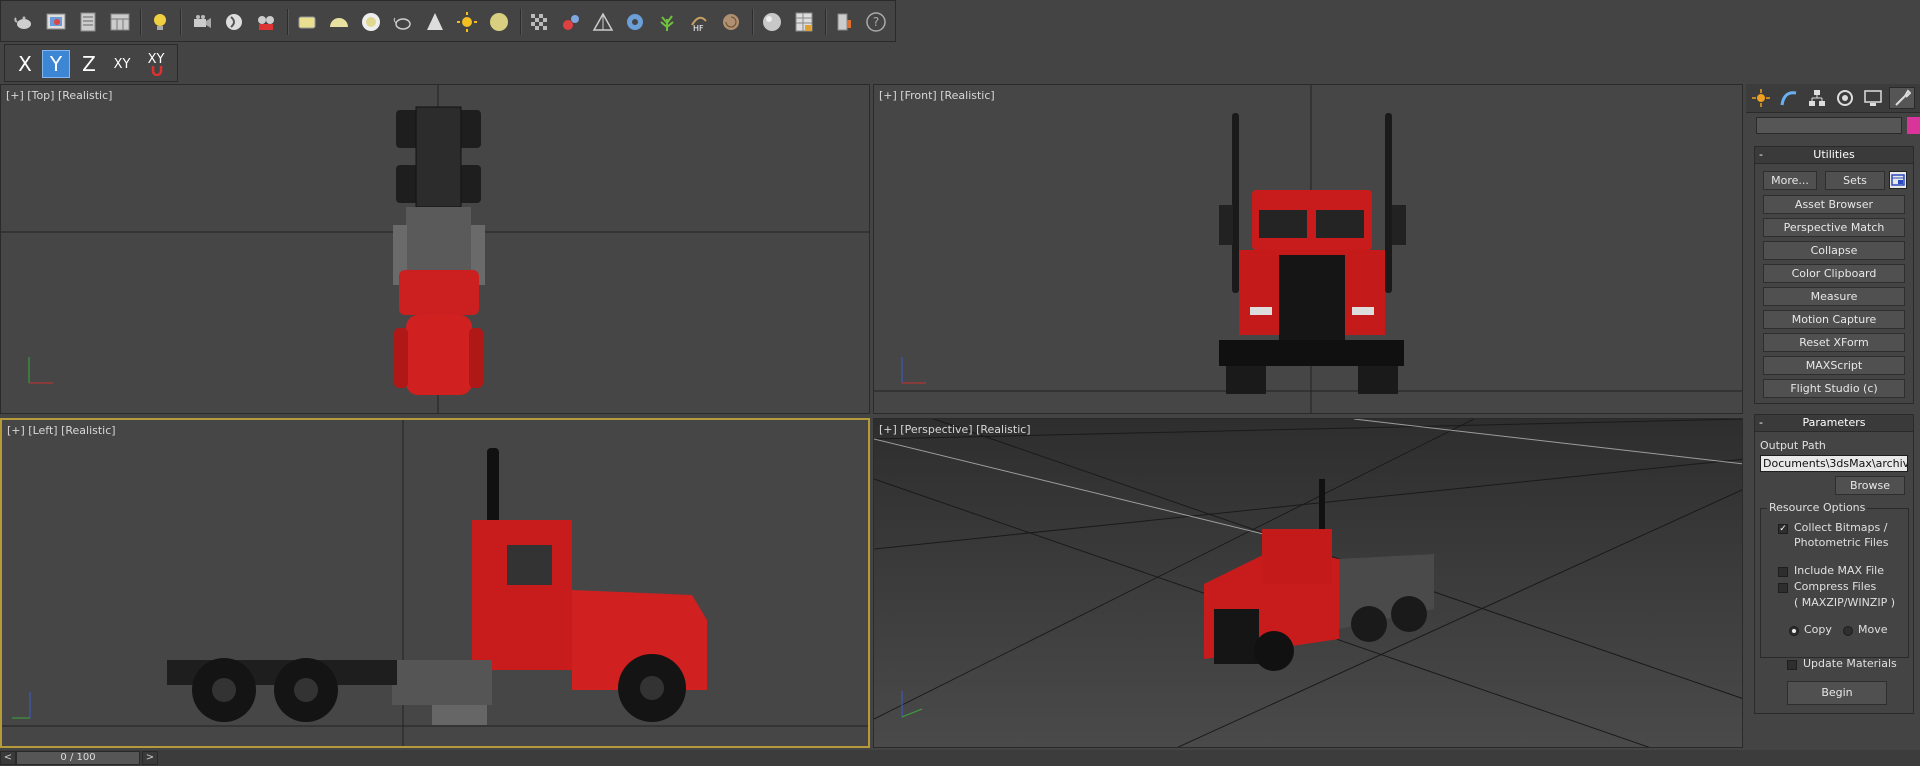 The image size is (1920, 766). What do you see at coordinates (1834, 342) in the screenshot?
I see `utility-button-reset-xform: Reset XForm` at bounding box center [1834, 342].